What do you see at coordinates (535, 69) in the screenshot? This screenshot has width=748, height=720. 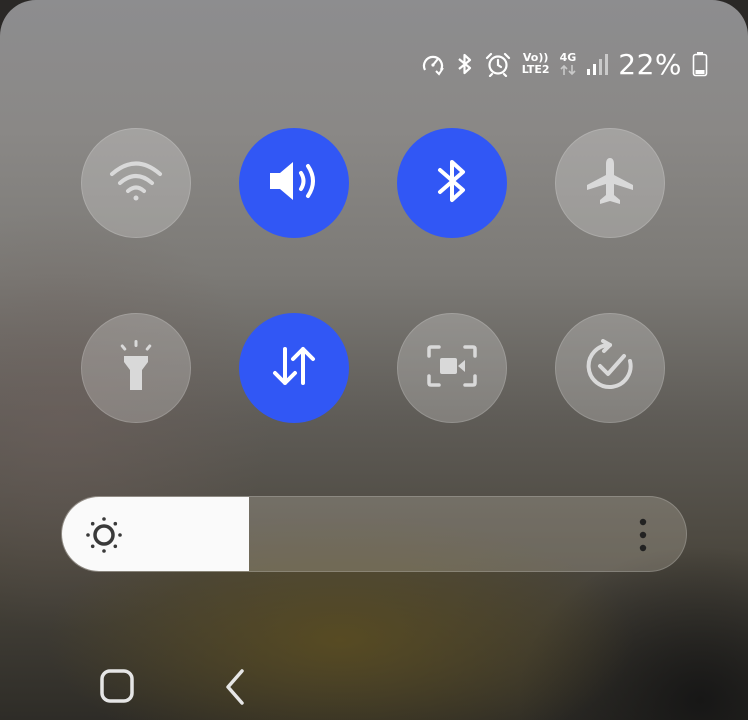 I see `volte-bottom-label: LTE2` at bounding box center [535, 69].